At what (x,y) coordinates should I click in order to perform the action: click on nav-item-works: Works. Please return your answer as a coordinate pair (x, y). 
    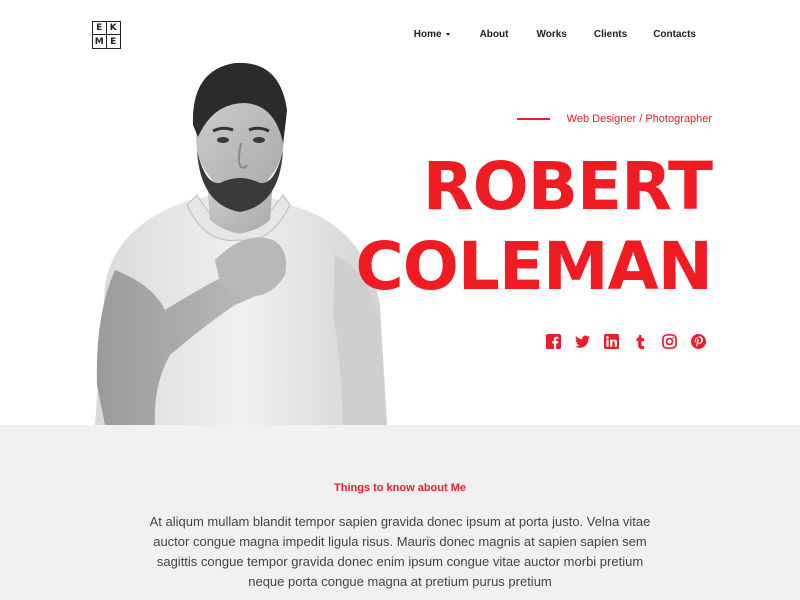
    Looking at the image, I should click on (551, 34).